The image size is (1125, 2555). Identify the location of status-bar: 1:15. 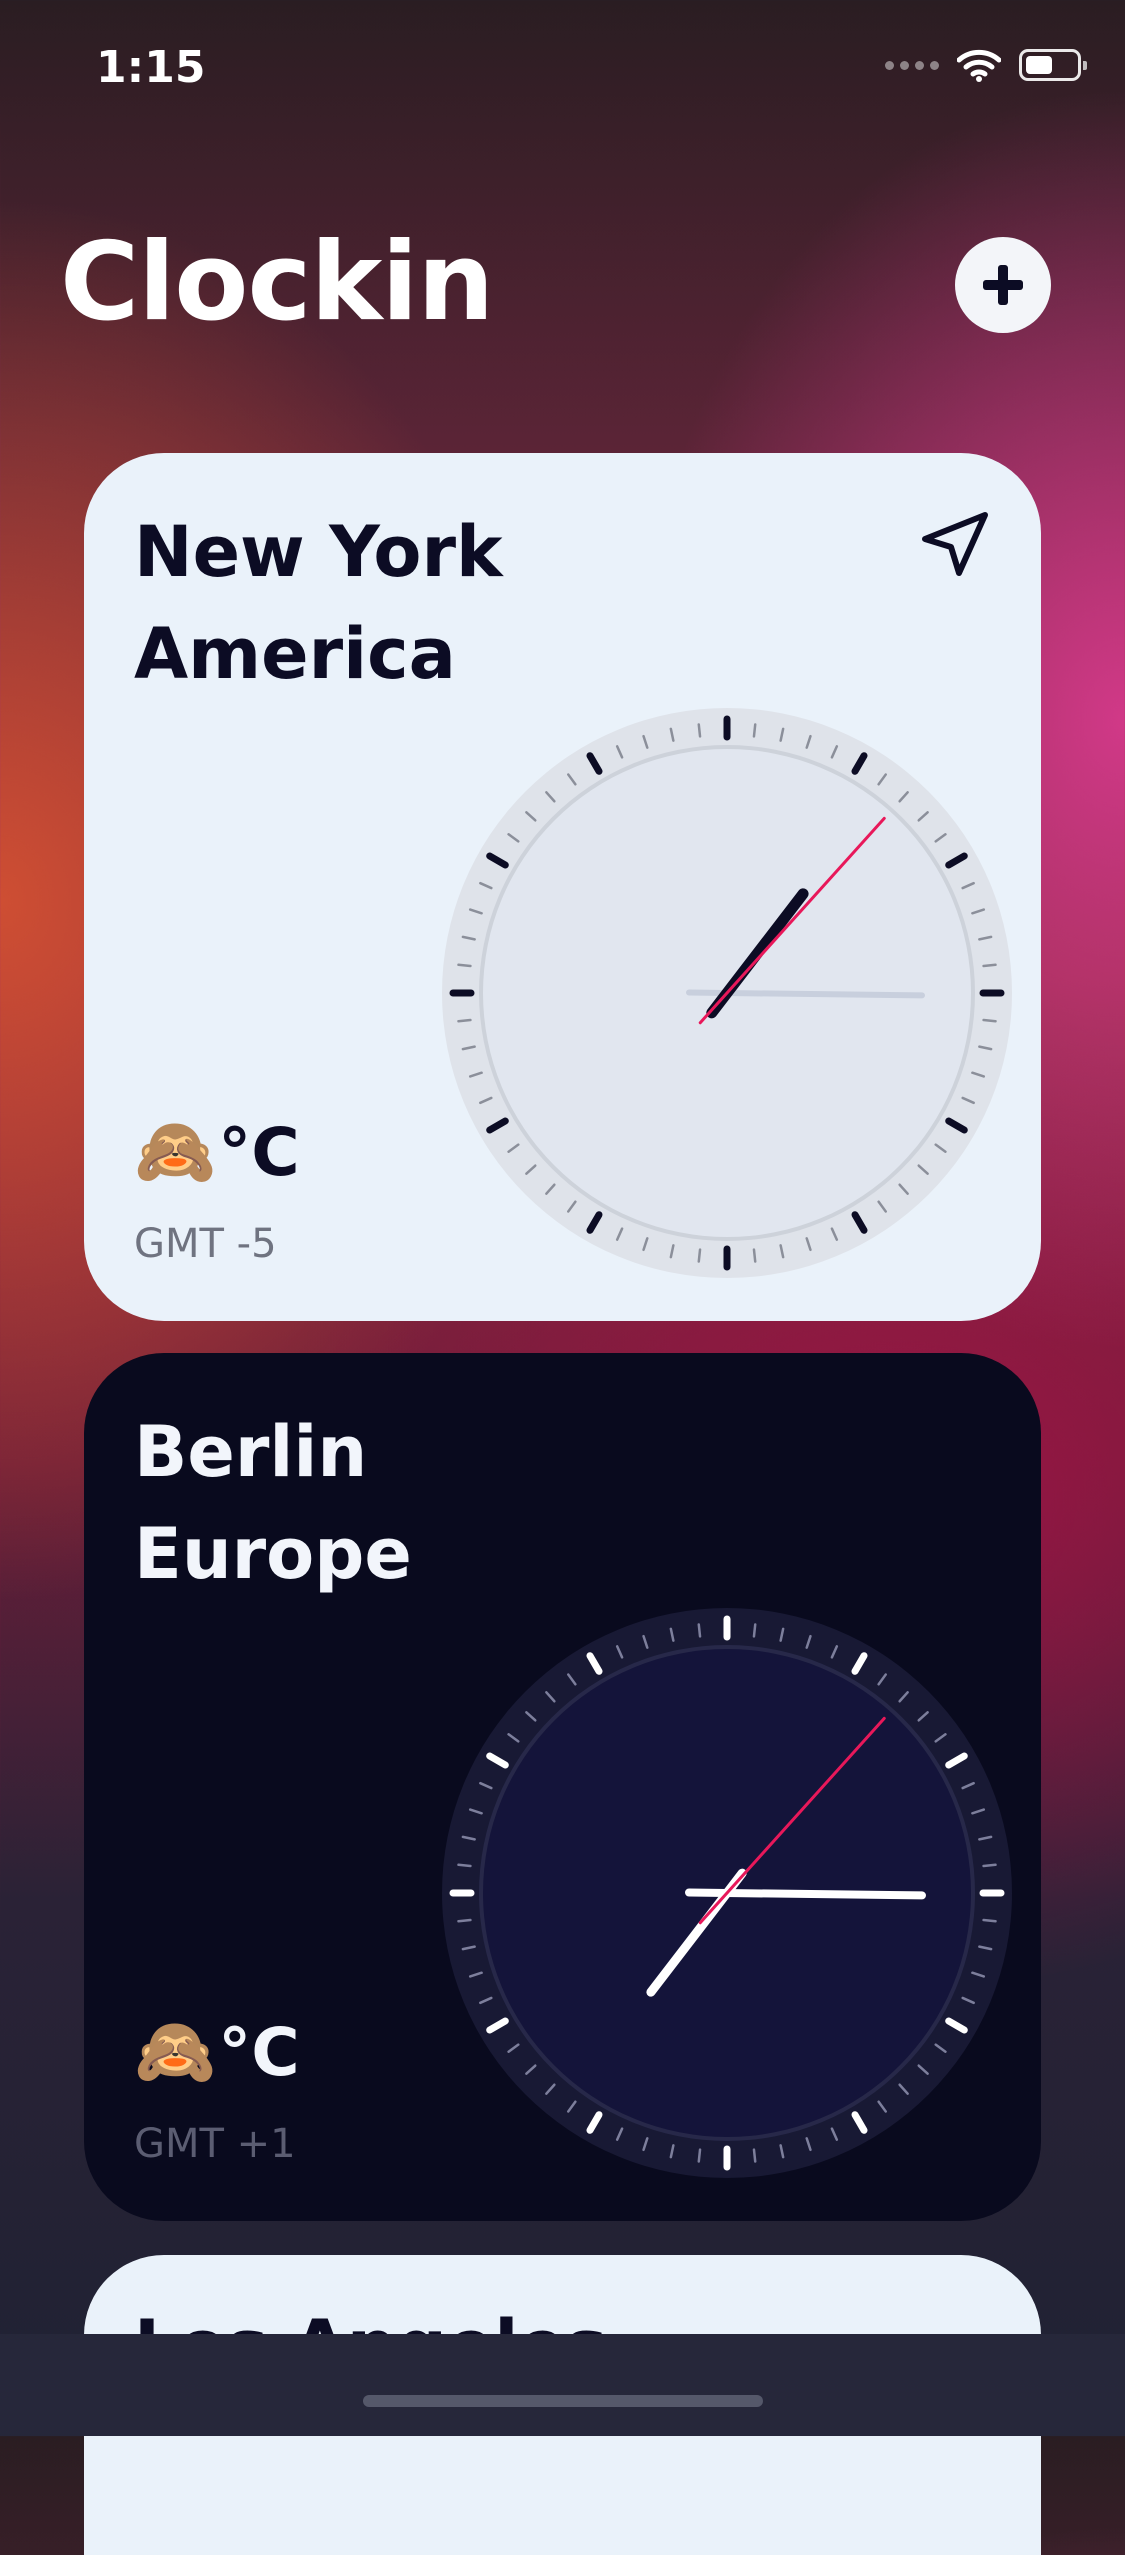
(562, 70).